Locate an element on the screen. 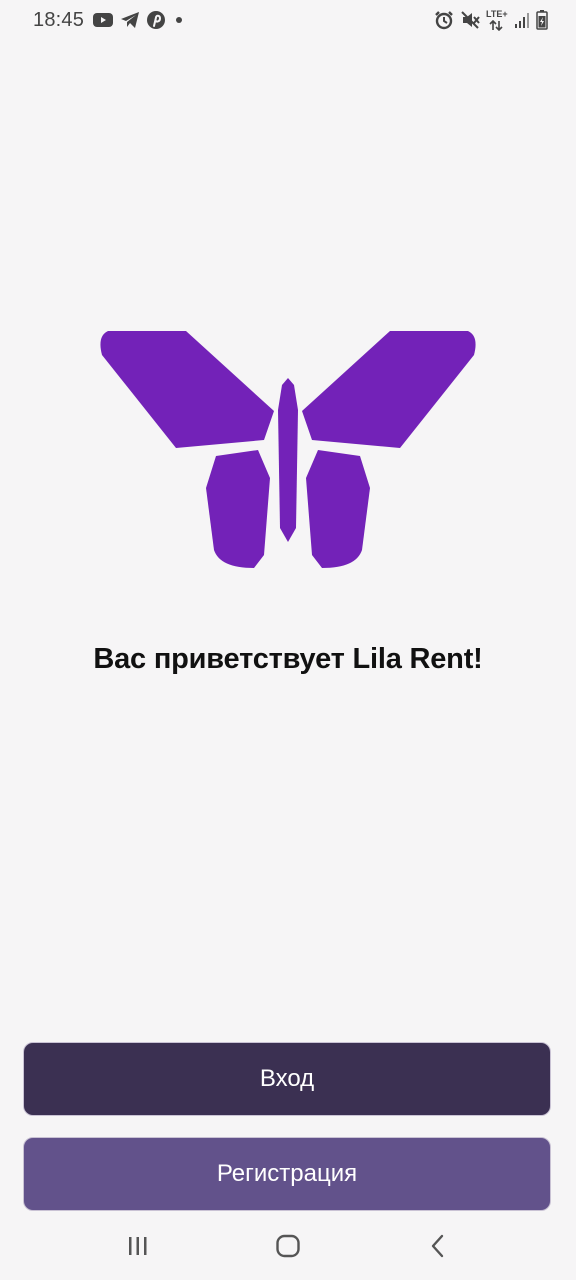 This screenshot has height=1280, width=576. recent-apps-button is located at coordinates (138, 1246).